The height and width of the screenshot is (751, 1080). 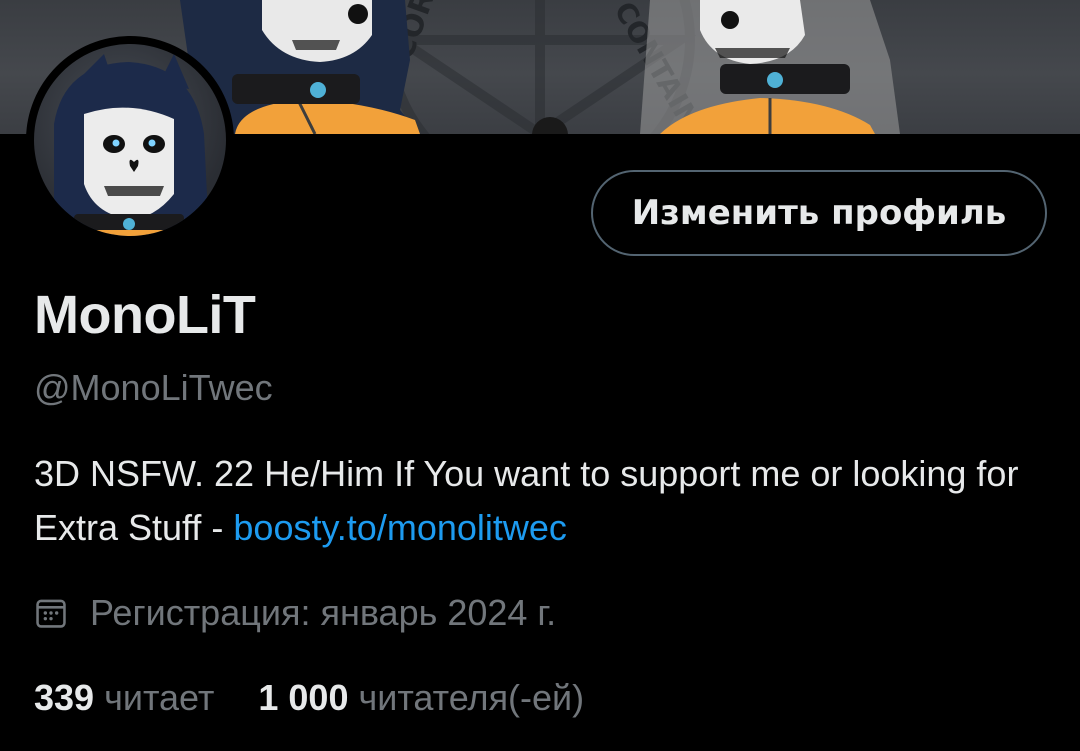 I want to click on following-count: 339, so click(x=64, y=697).